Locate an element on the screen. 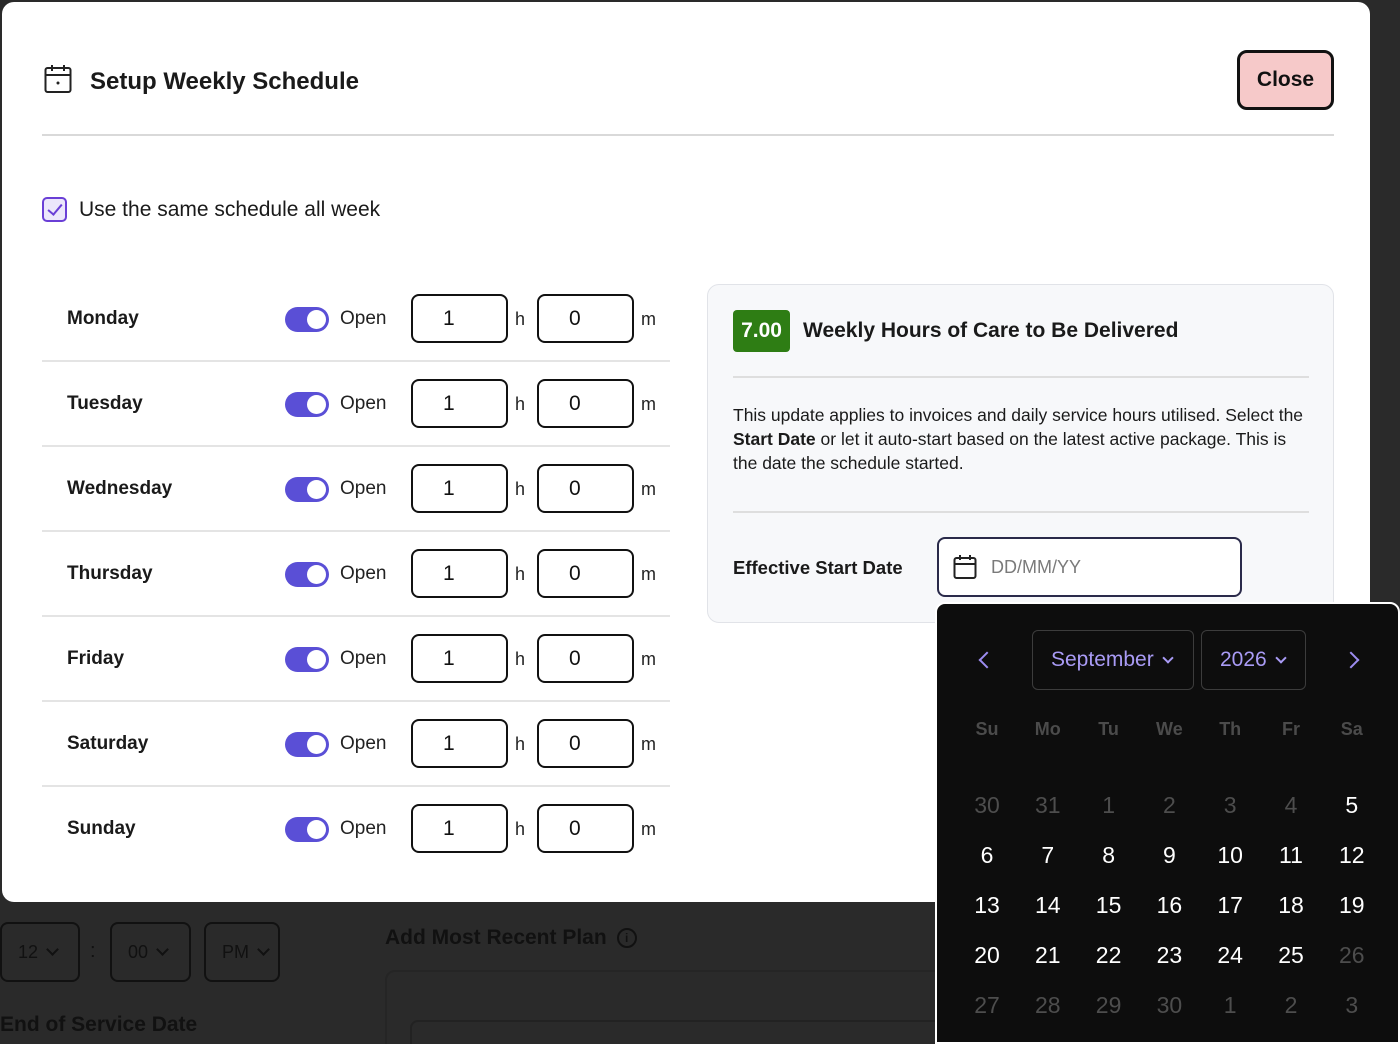  bg-hour-select: 12 is located at coordinates (40, 952).